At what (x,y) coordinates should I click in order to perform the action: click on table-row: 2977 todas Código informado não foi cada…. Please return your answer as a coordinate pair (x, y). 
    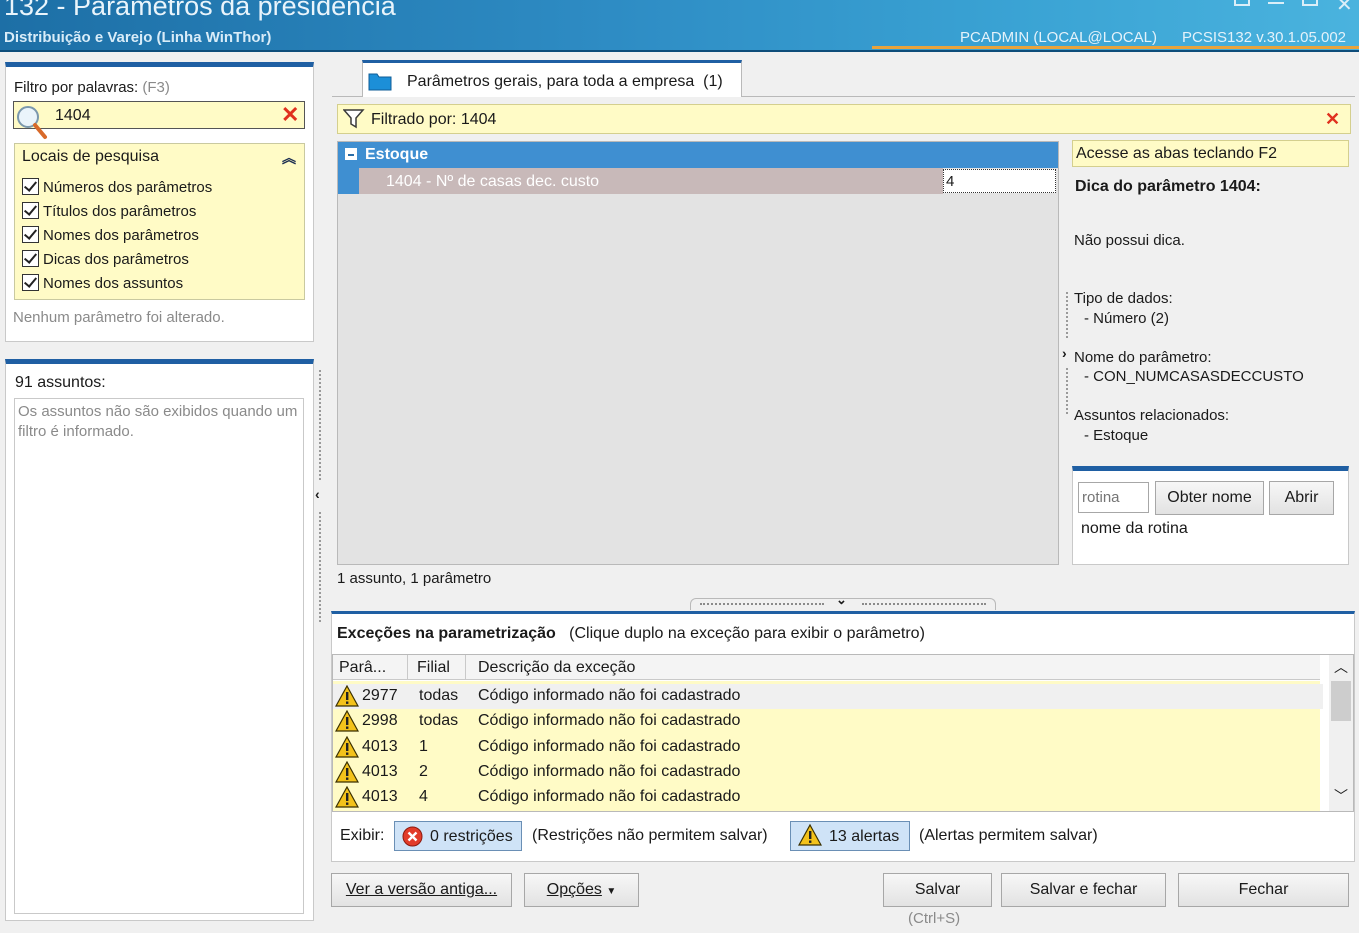
    Looking at the image, I should click on (828, 696).